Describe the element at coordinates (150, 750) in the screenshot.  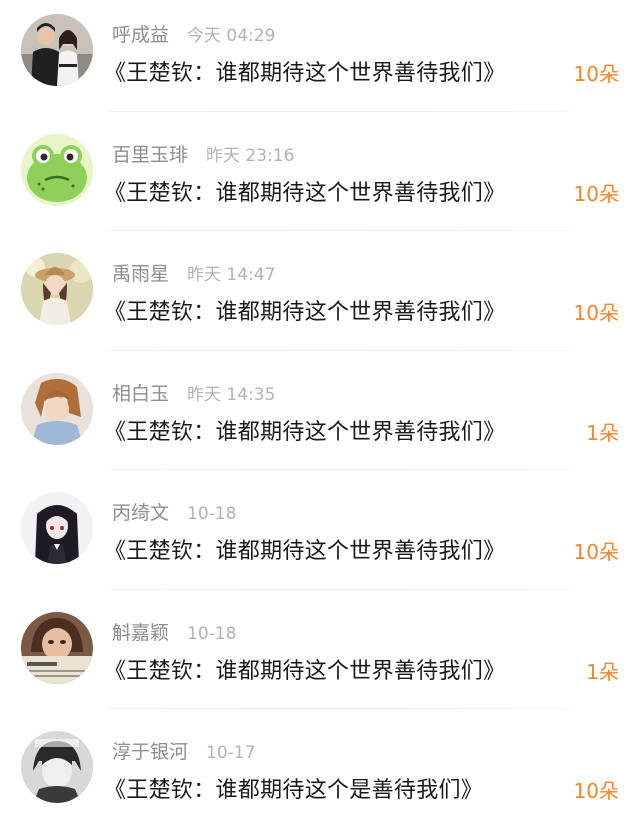
I see `user-name: 淳于银河` at that location.